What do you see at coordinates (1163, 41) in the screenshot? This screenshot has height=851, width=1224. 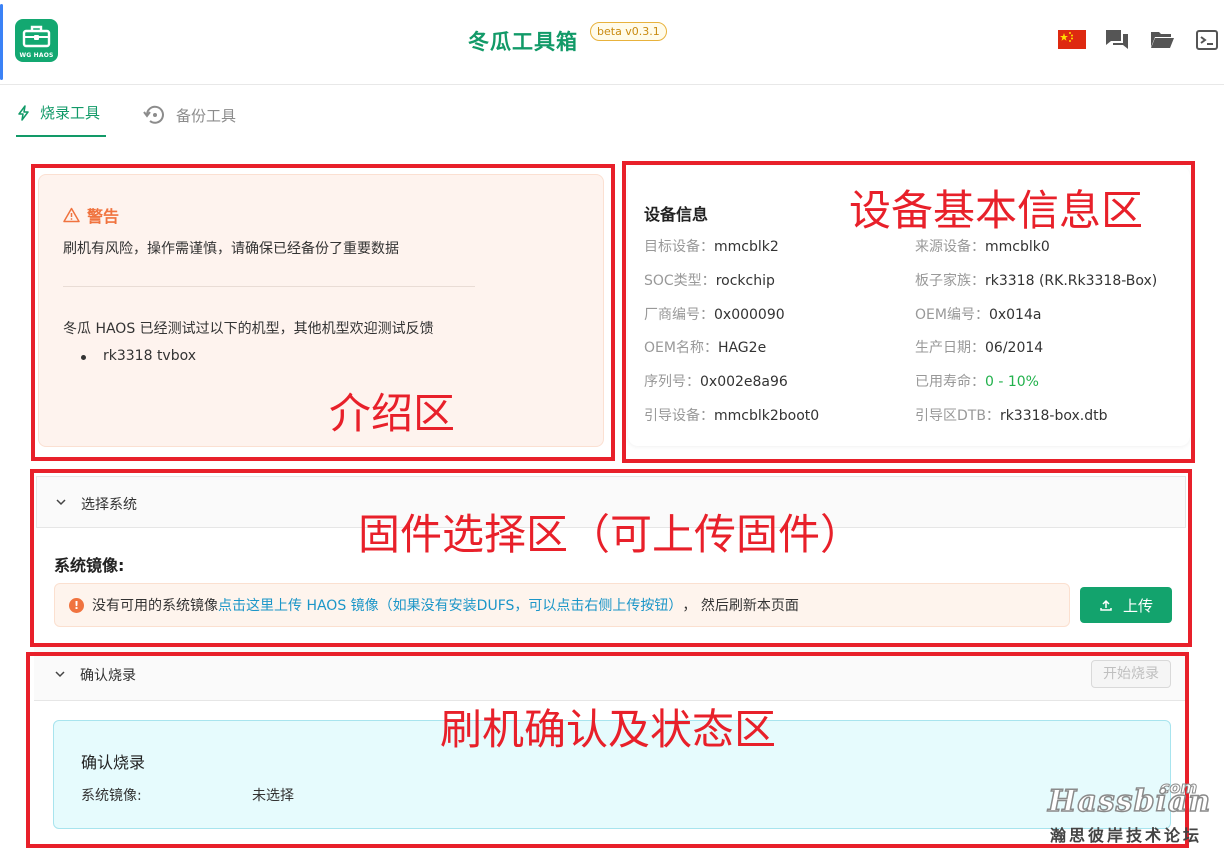 I see `folder-icon` at bounding box center [1163, 41].